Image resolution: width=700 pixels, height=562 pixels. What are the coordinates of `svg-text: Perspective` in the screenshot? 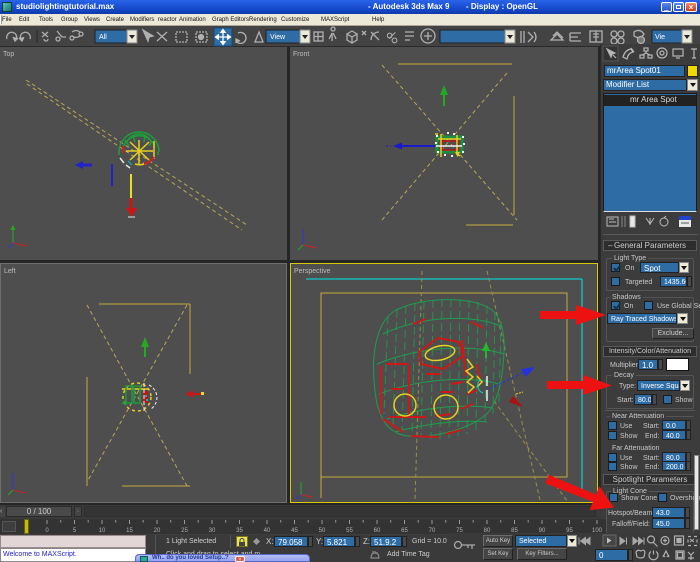 It's located at (312, 271).